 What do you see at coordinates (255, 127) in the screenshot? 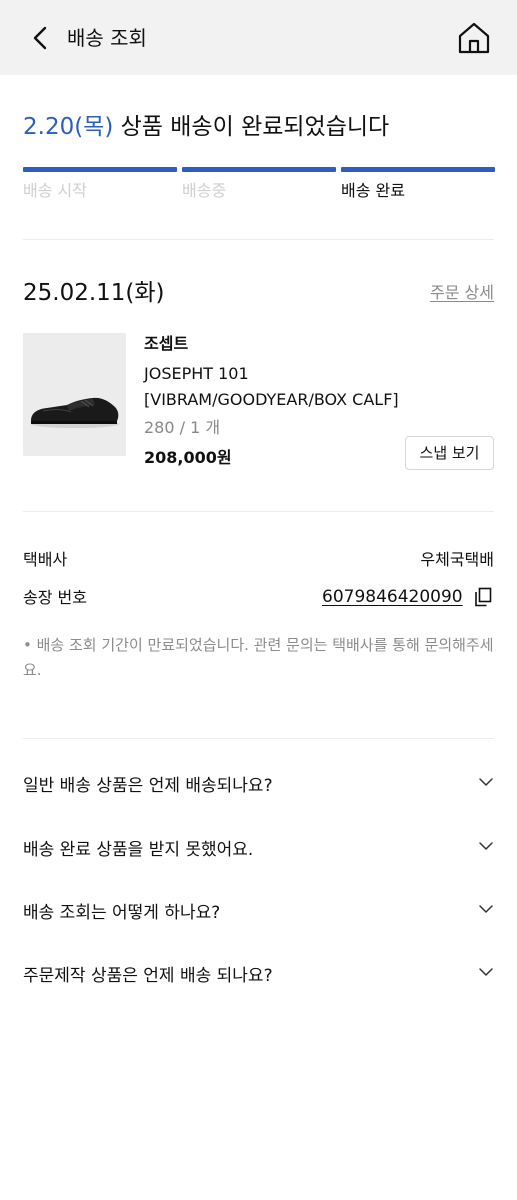
I see `delivery-message: 상품 배송이 완료되었습니다` at bounding box center [255, 127].